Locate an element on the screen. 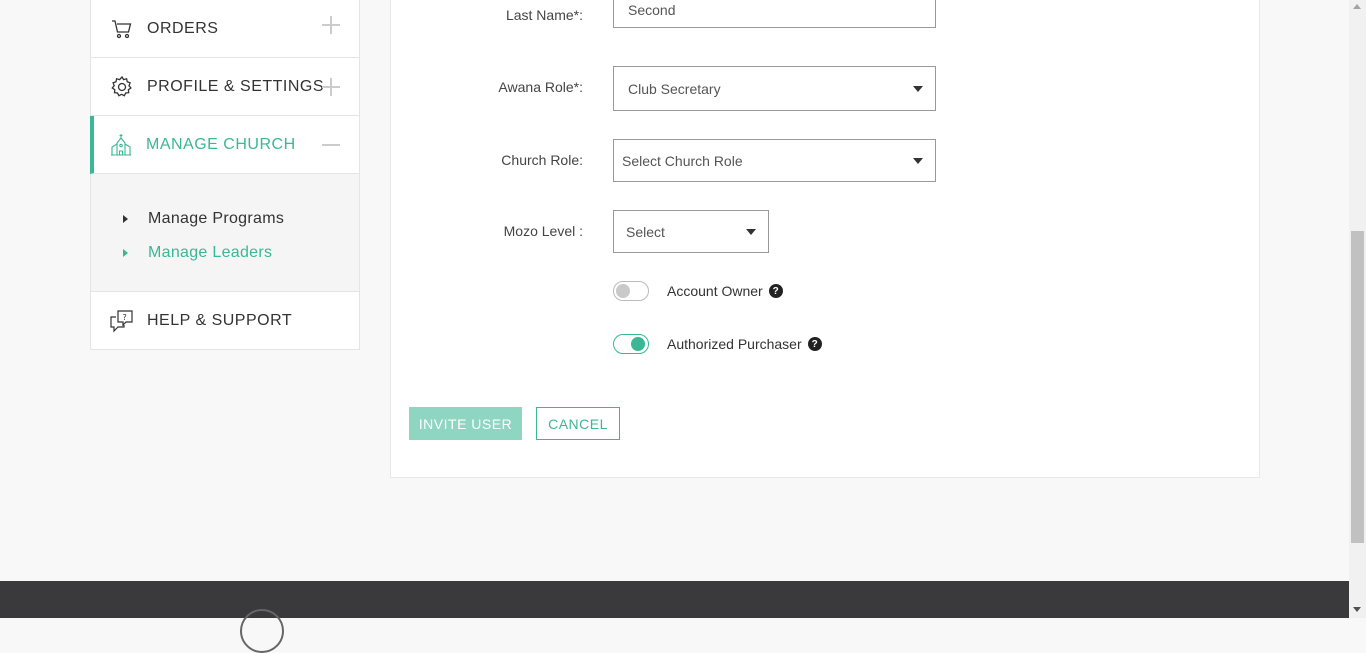 The image size is (1366, 653). account-owner-row: Account Owner ? is located at coordinates (698, 291).